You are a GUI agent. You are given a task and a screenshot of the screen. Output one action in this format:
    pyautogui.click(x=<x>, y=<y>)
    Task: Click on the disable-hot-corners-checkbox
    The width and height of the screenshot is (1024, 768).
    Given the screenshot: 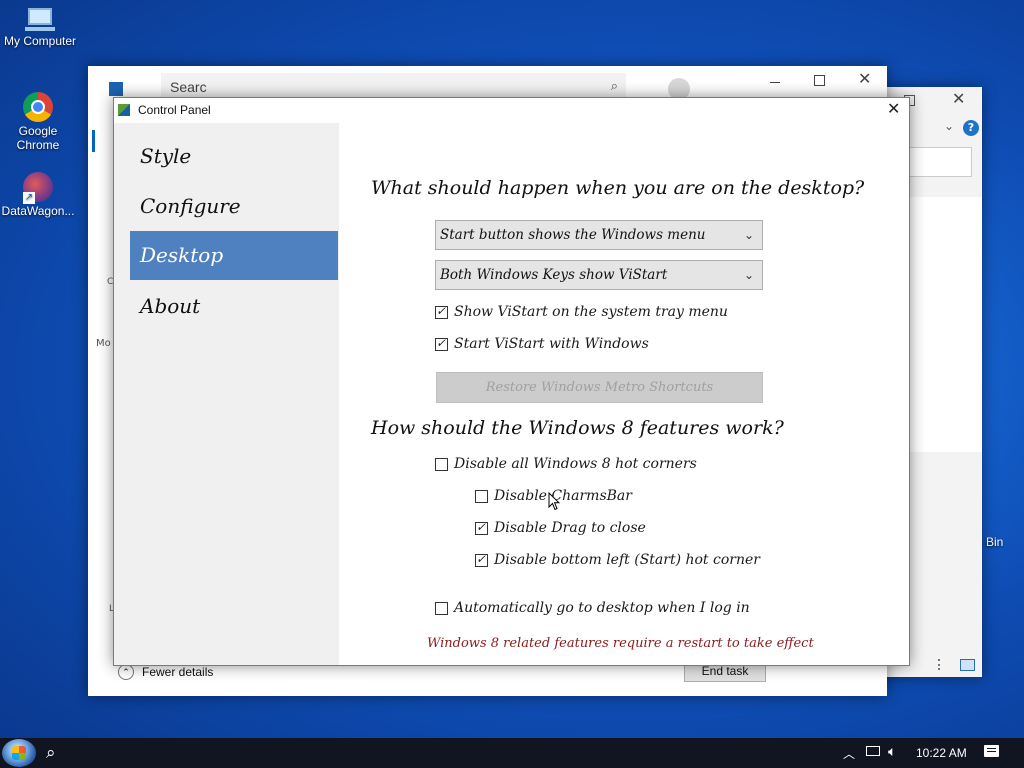 What is the action you would take?
    pyautogui.click(x=441, y=464)
    